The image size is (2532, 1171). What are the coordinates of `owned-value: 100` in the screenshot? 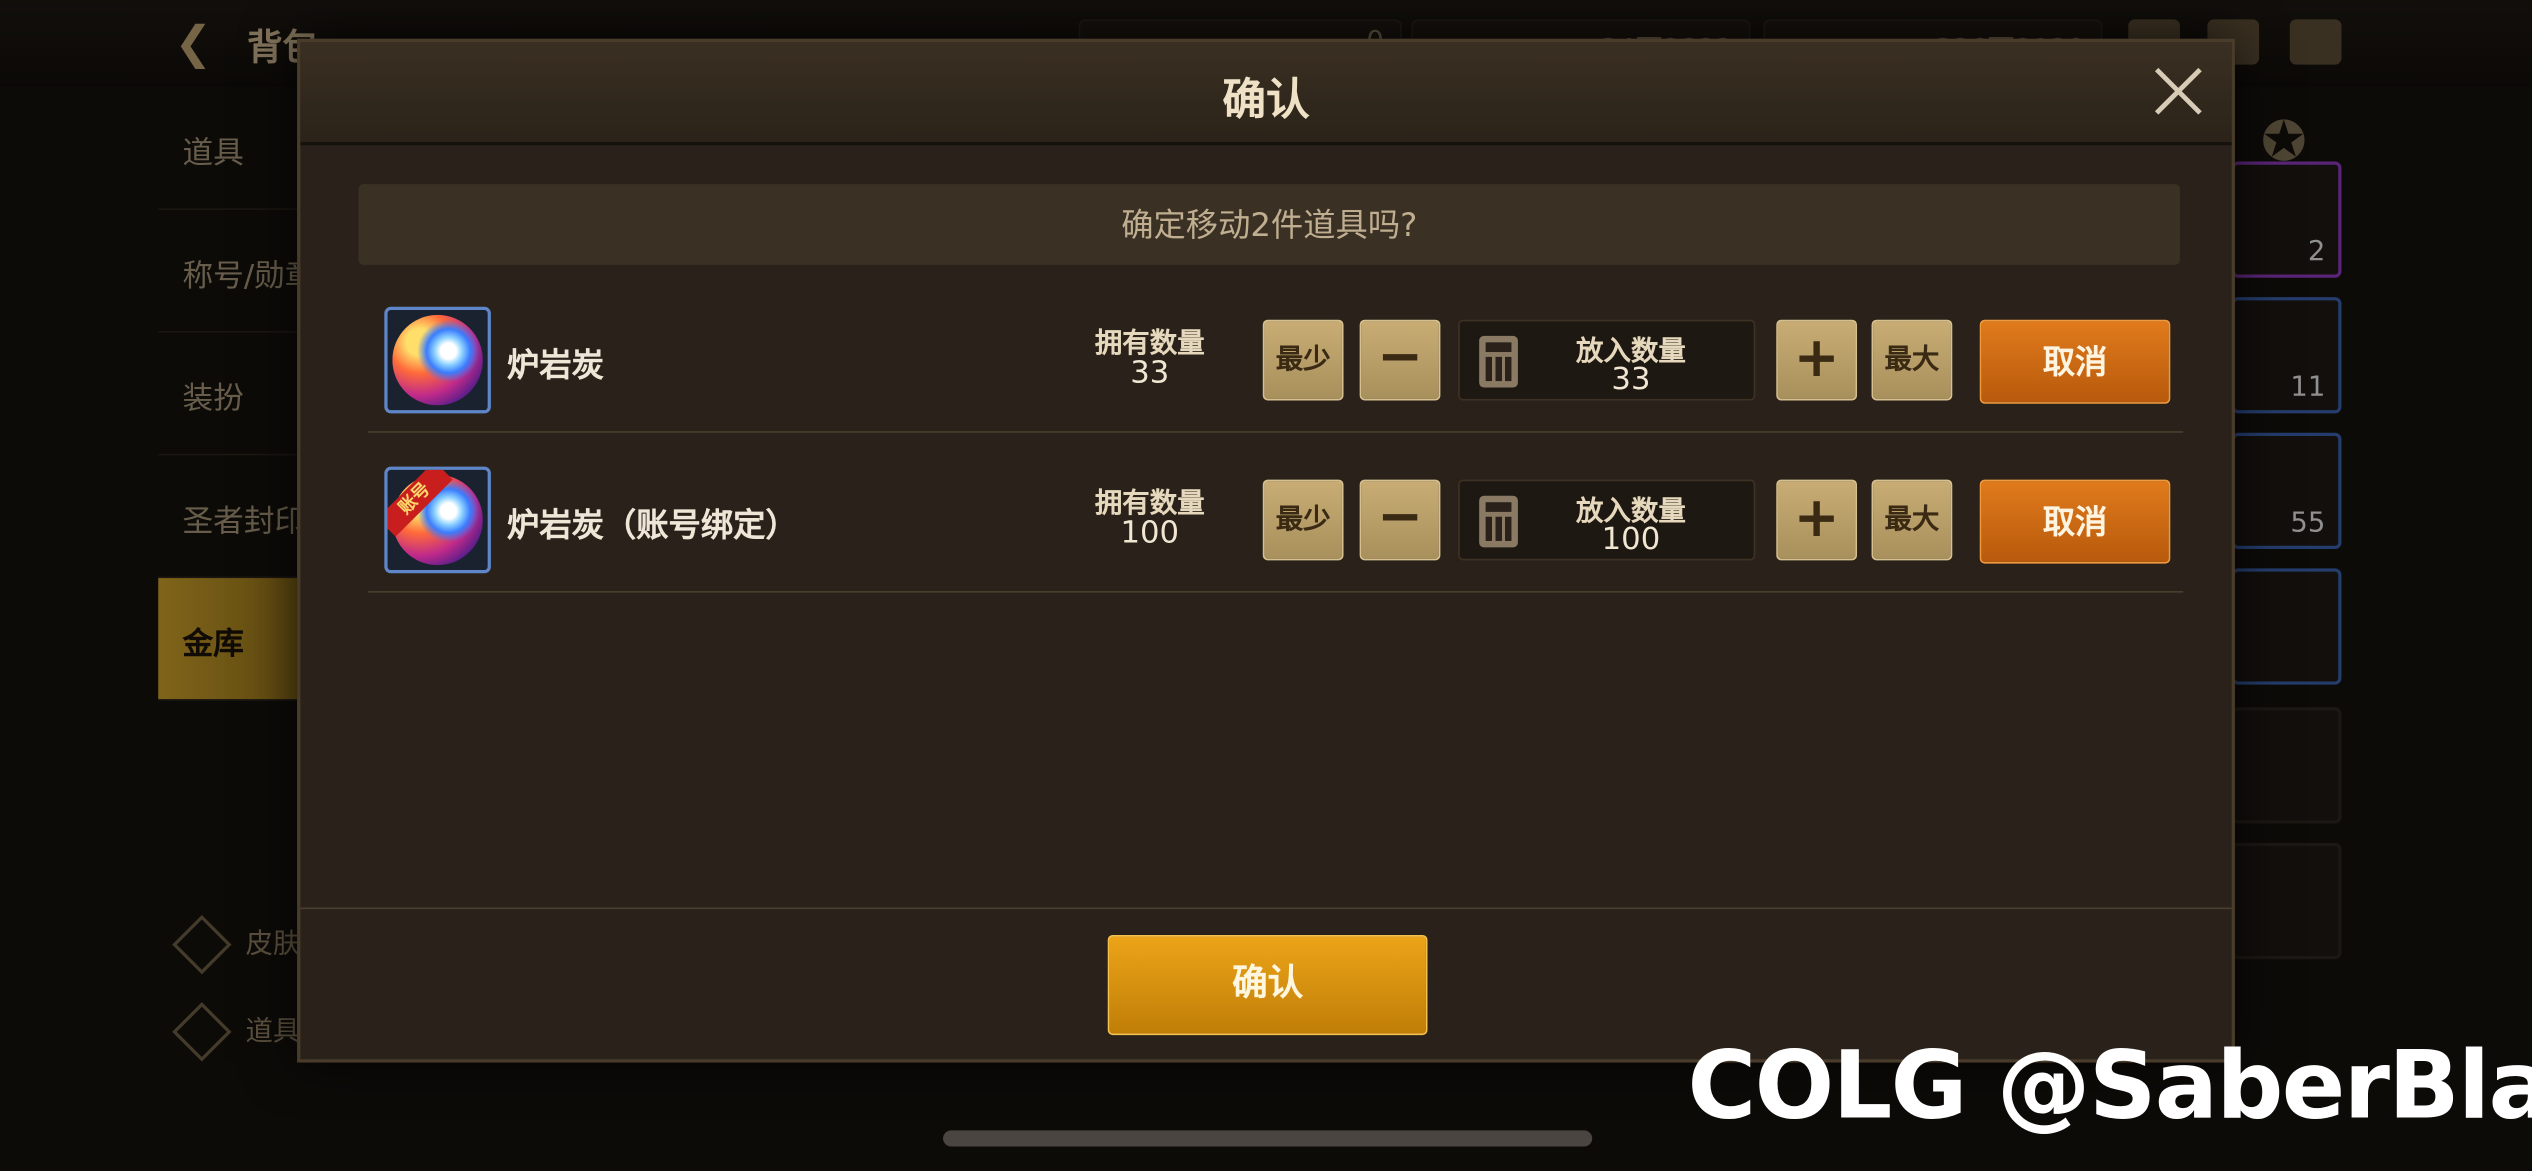 It's located at (1150, 533).